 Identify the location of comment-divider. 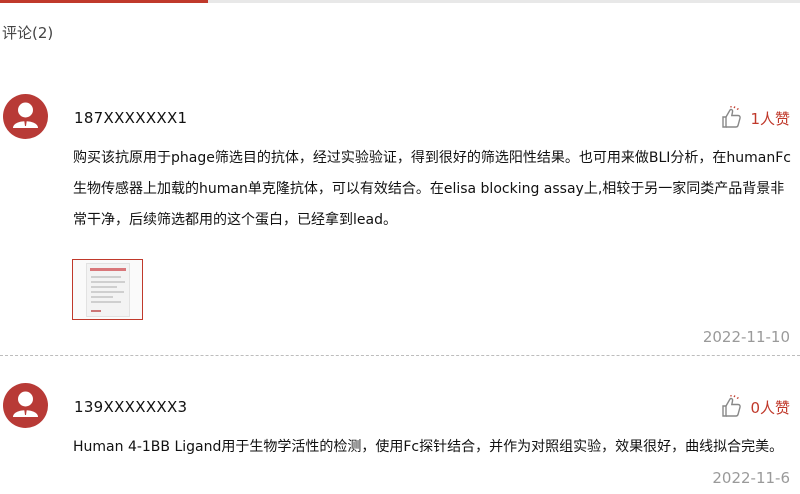
(400, 355).